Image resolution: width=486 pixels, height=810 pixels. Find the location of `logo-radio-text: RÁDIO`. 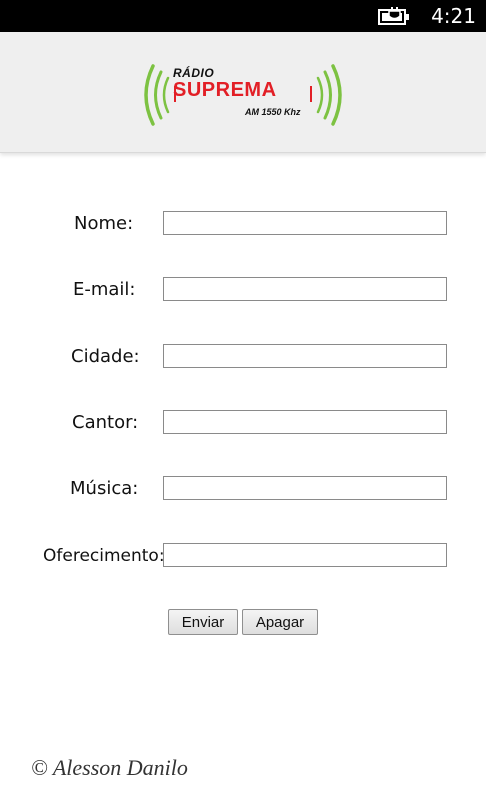

logo-radio-text: RÁDIO is located at coordinates (194, 73).